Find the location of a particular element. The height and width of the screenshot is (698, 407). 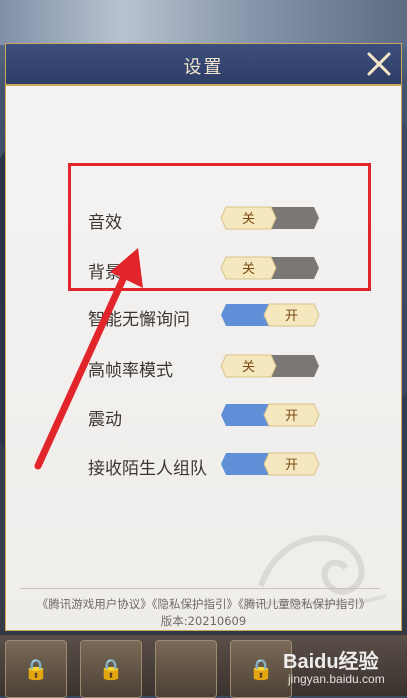

setting-label: 音效 is located at coordinates (105, 223).